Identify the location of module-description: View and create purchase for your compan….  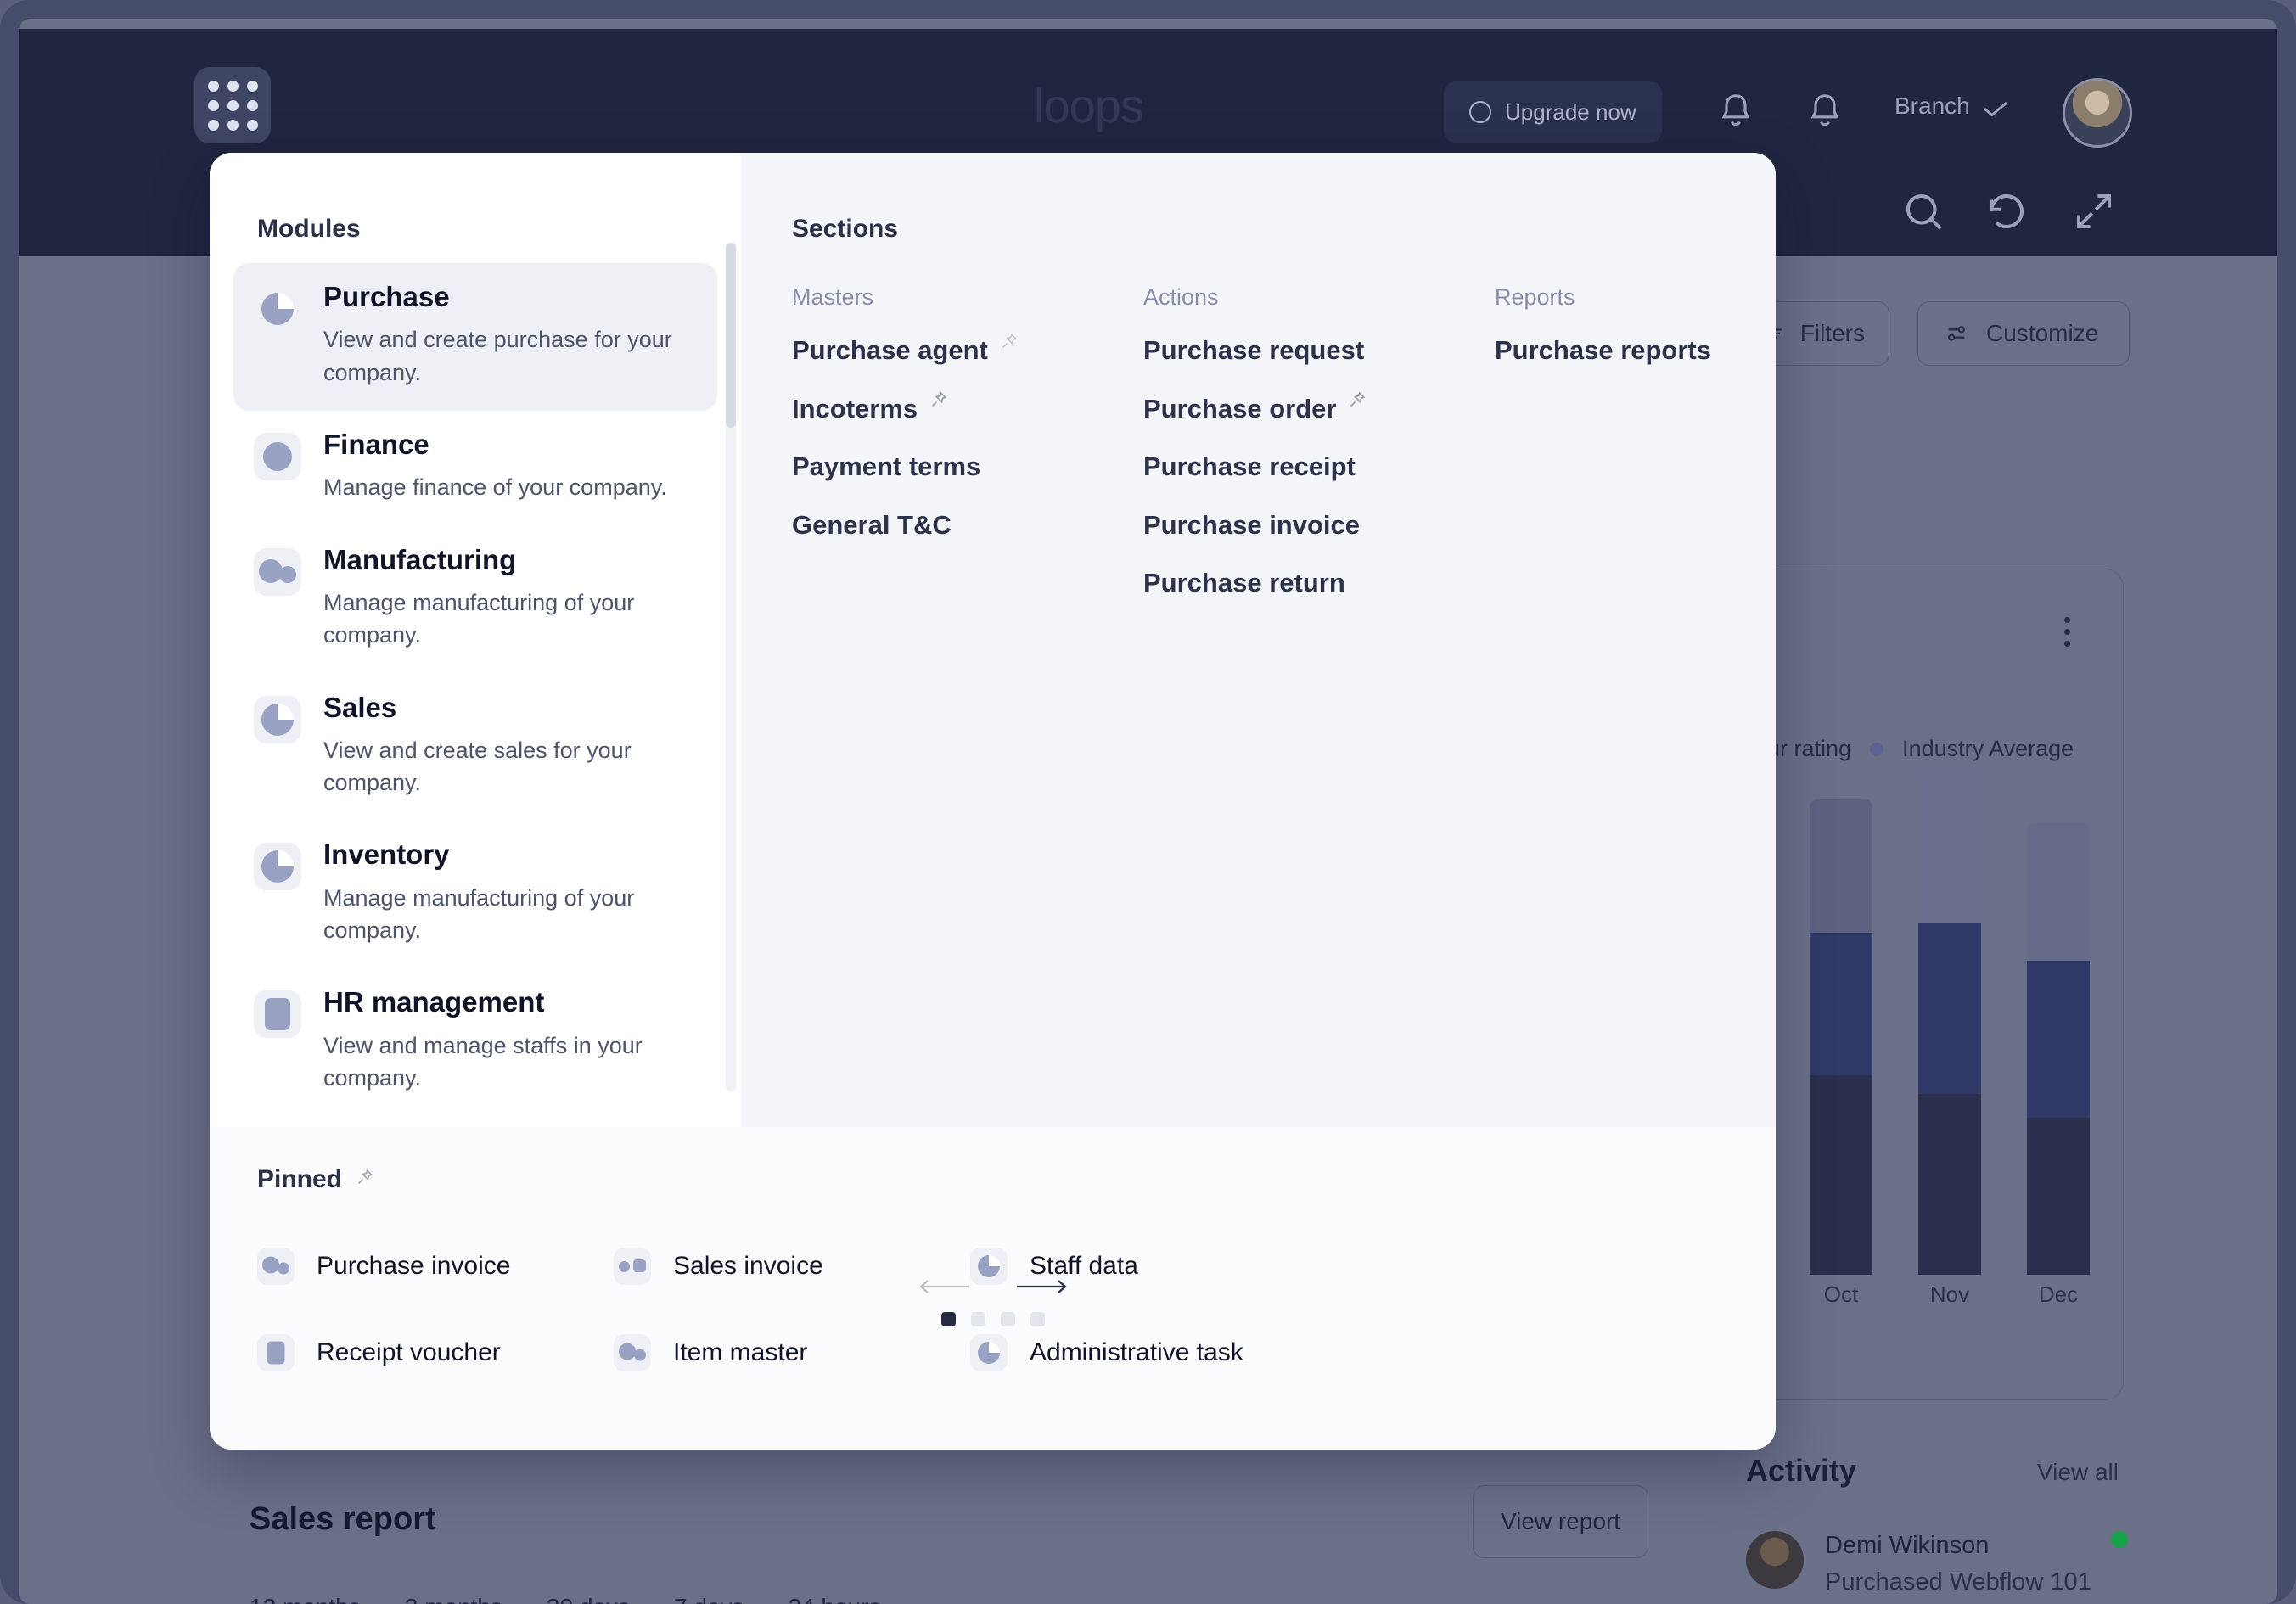
(497, 356).